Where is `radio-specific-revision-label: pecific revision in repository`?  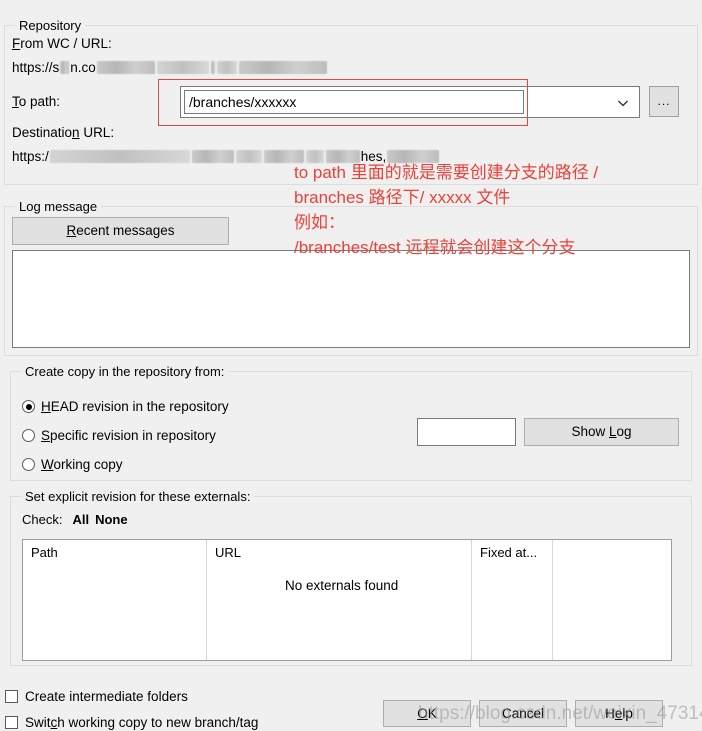 radio-specific-revision-label: pecific revision in repository is located at coordinates (133, 435).